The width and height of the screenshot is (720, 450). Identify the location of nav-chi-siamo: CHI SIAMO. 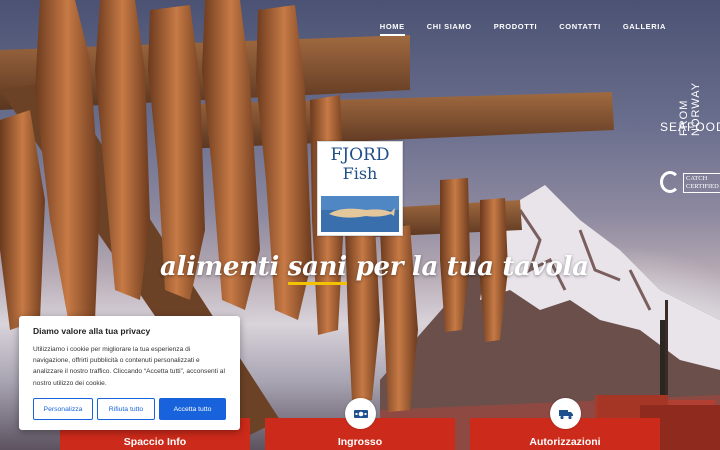
(449, 29).